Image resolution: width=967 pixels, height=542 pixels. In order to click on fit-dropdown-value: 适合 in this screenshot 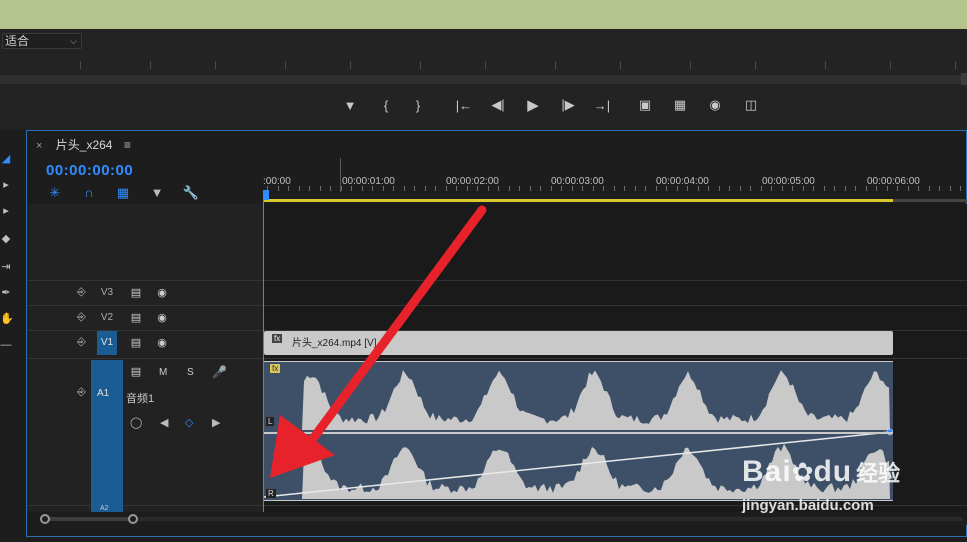, I will do `click(17, 41)`.